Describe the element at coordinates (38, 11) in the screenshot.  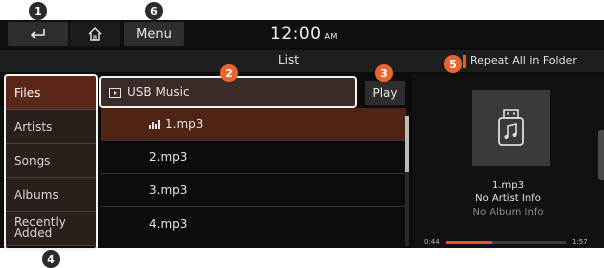
I see `callout-1: 1` at that location.